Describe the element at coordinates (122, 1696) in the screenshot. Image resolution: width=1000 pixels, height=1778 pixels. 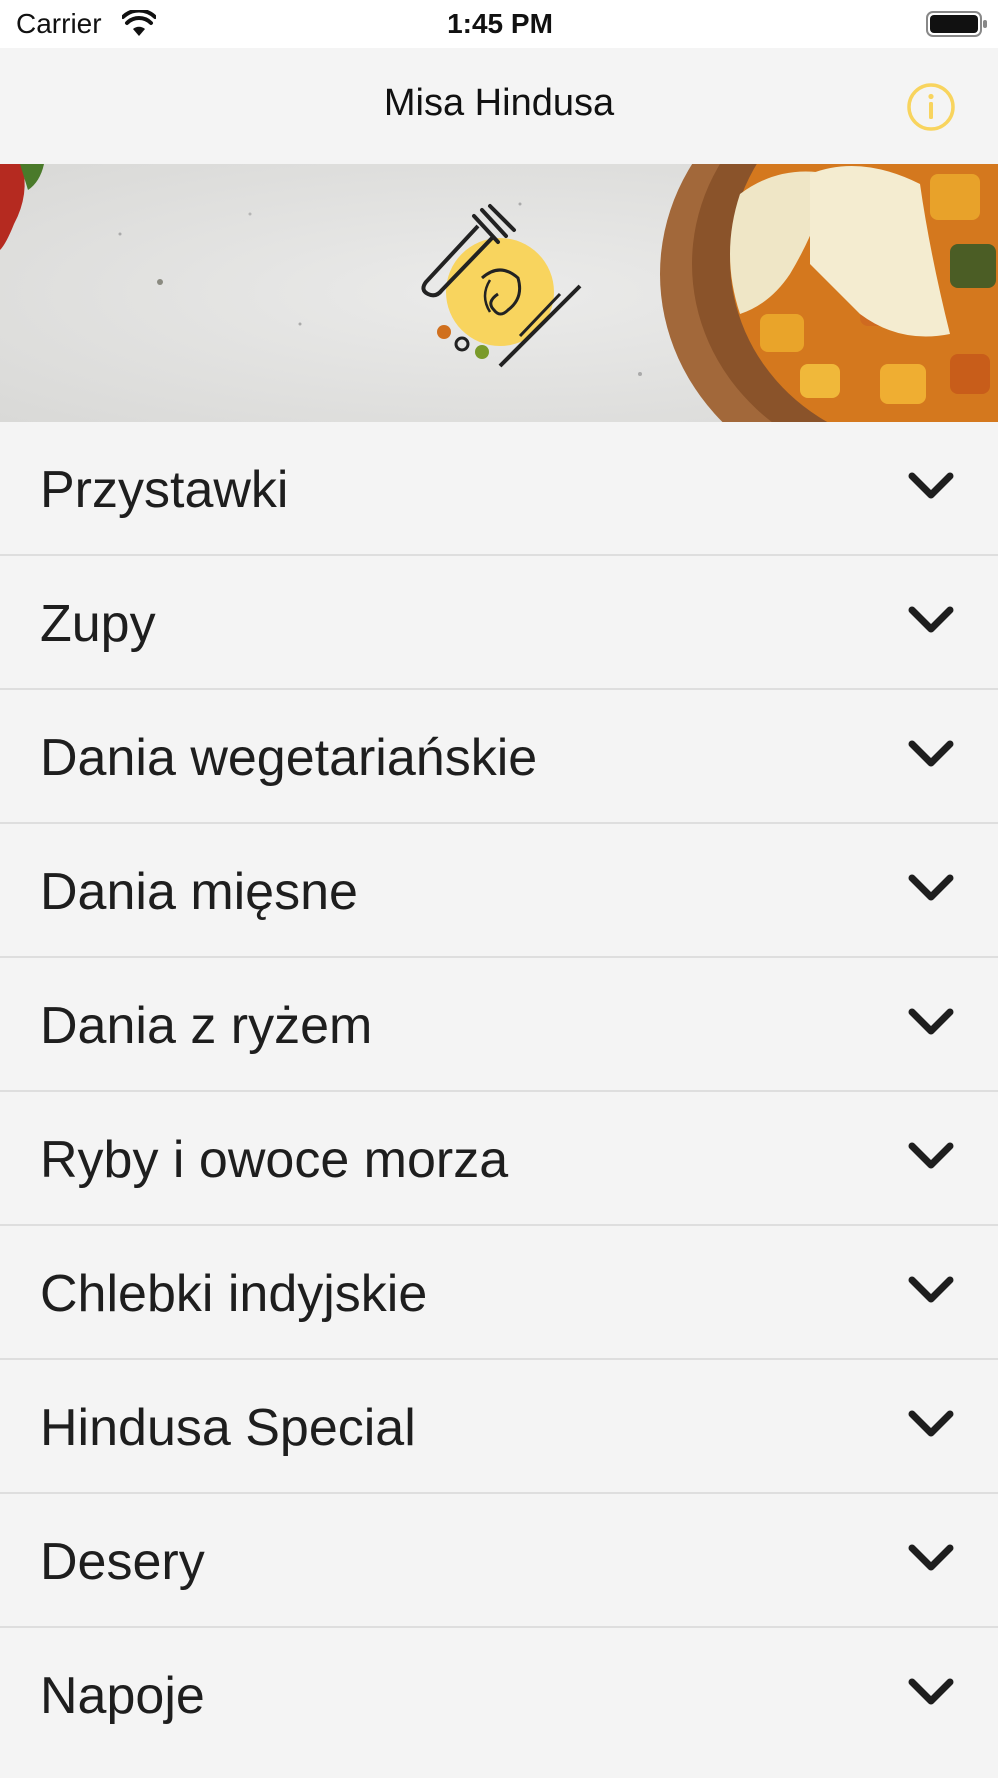
I see `menu-category-label: Napoje` at that location.